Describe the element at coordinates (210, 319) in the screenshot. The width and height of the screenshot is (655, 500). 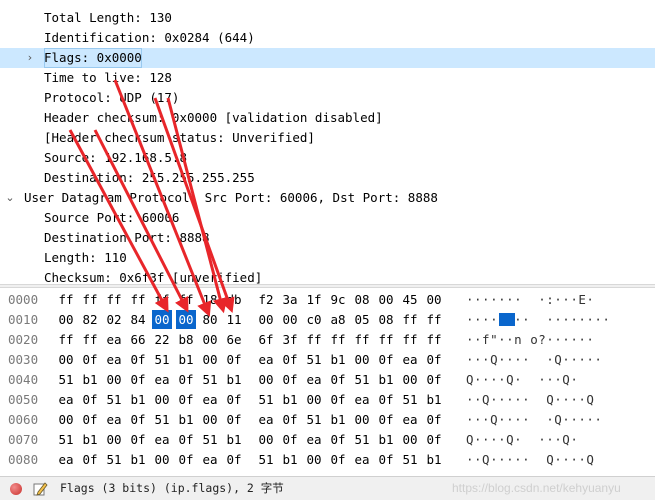
I see `hex-byte: 80` at that location.